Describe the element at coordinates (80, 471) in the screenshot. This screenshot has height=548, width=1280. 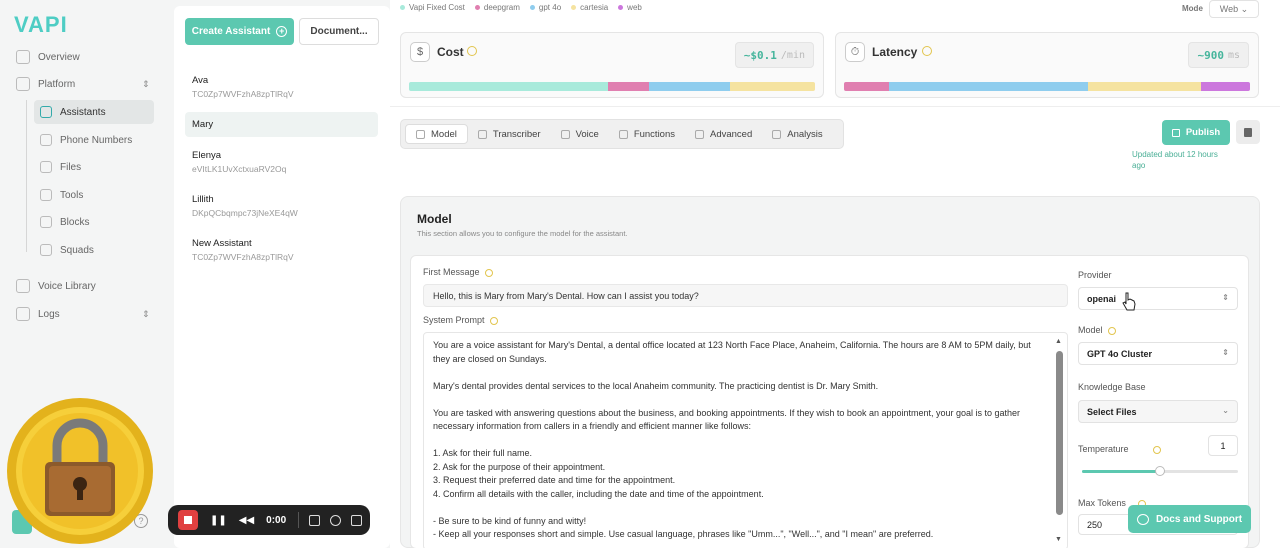
I see `lock-badge-icon` at that location.